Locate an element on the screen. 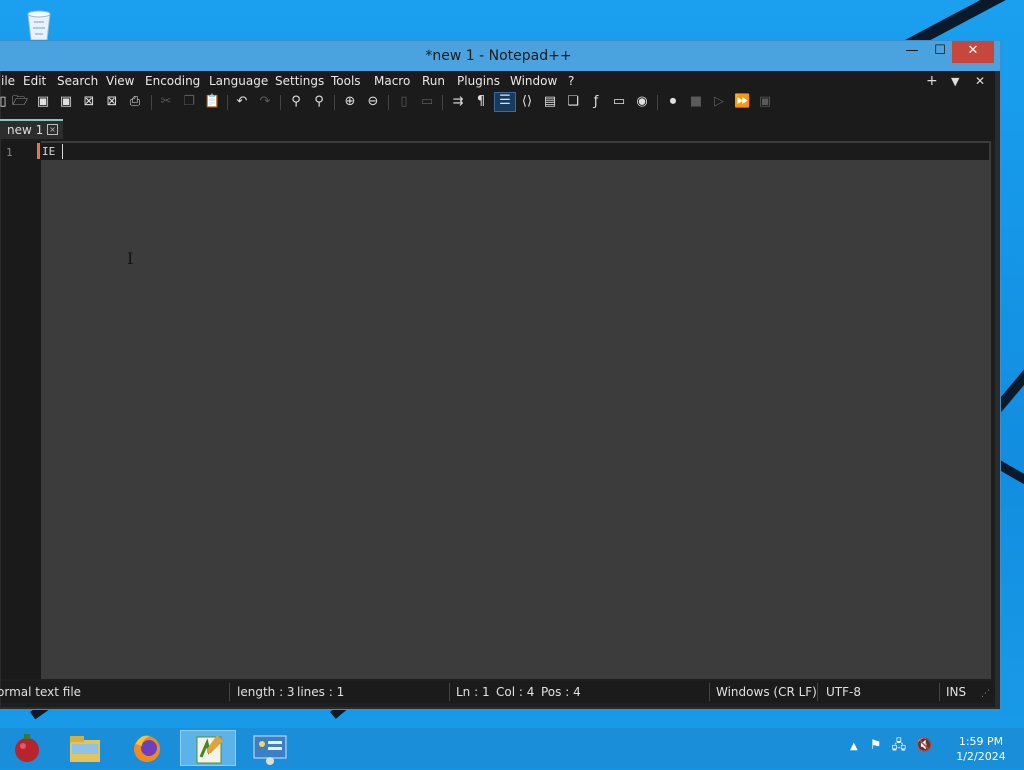 Image resolution: width=1024 pixels, height=770 pixels. window-title: *new 1 - Notepad++ is located at coordinates (500, 56).